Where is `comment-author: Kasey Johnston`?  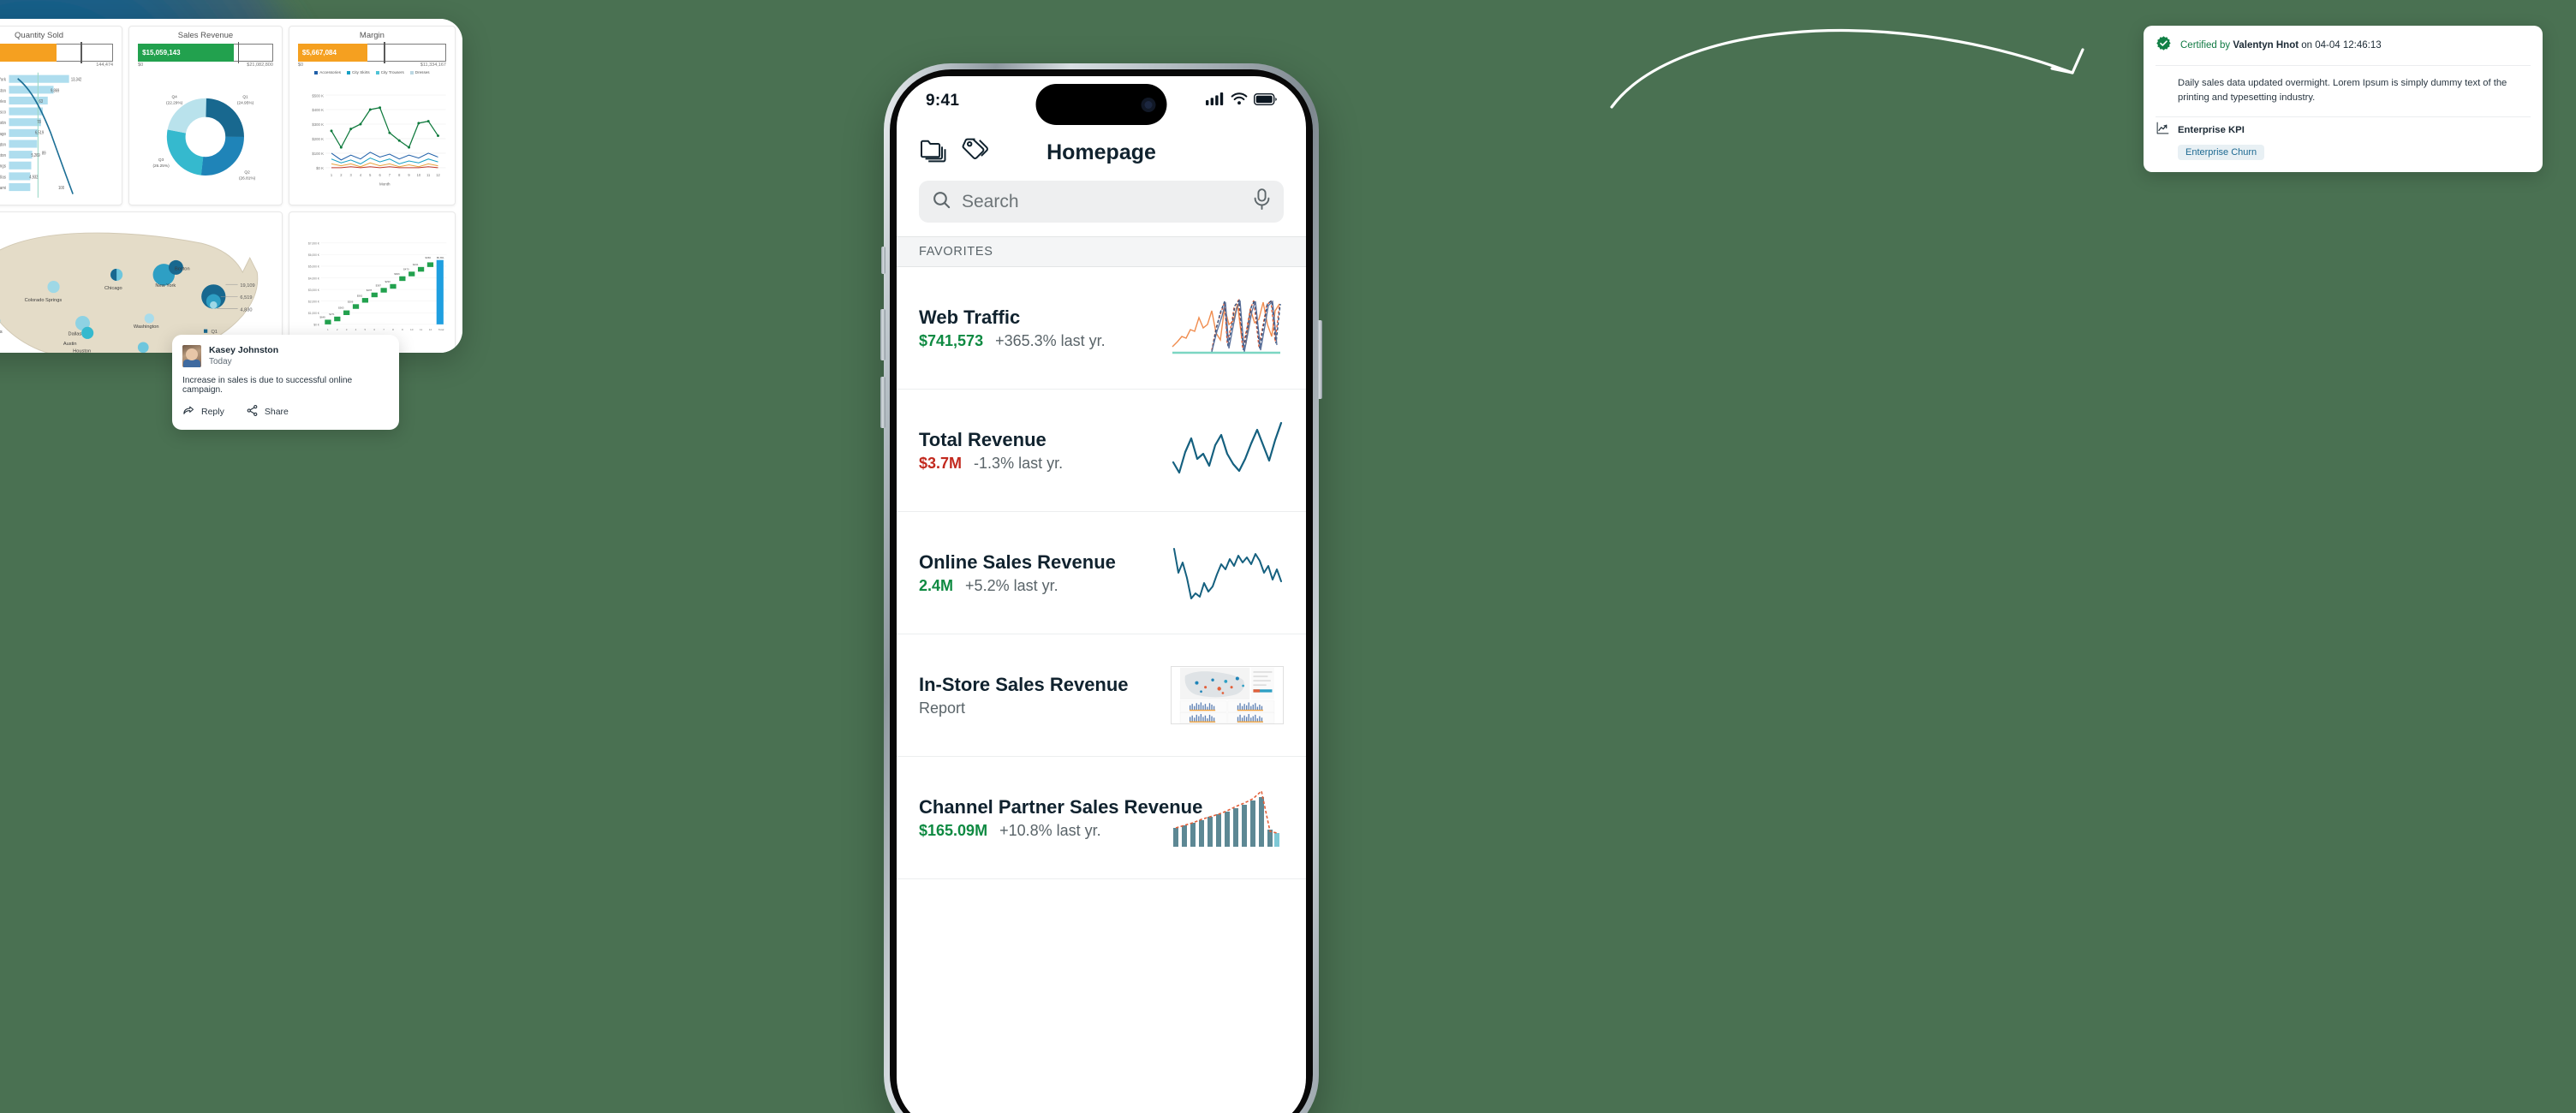 comment-author: Kasey Johnston is located at coordinates (244, 350).